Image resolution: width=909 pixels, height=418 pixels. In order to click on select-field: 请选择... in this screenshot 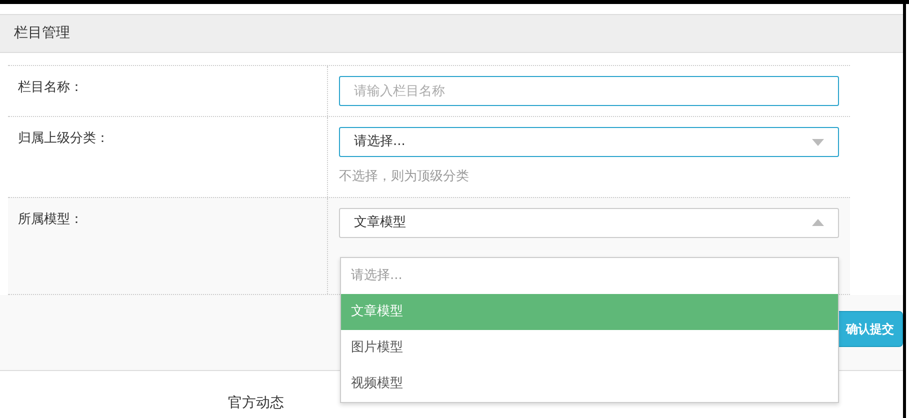, I will do `click(589, 142)`.